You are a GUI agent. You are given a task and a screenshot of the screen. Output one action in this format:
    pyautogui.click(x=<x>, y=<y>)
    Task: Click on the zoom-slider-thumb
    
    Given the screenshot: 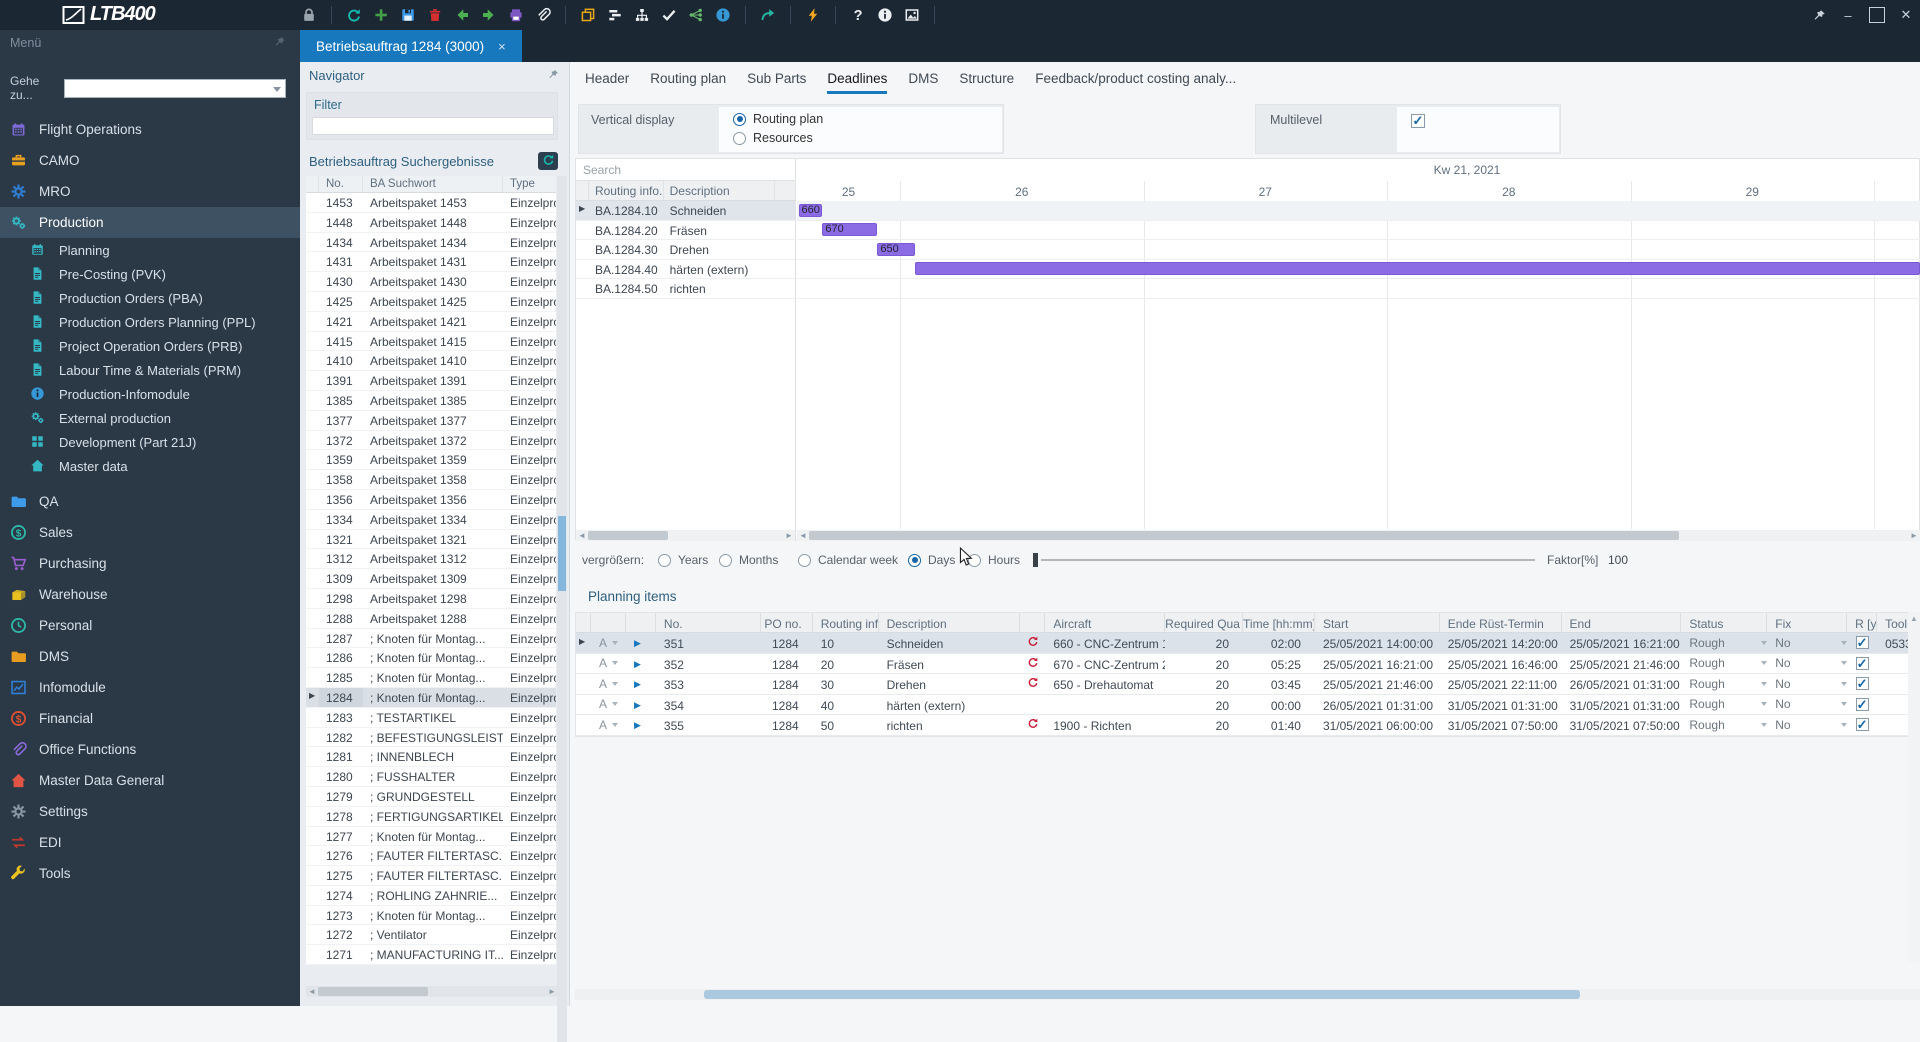 What is the action you would take?
    pyautogui.click(x=1035, y=560)
    